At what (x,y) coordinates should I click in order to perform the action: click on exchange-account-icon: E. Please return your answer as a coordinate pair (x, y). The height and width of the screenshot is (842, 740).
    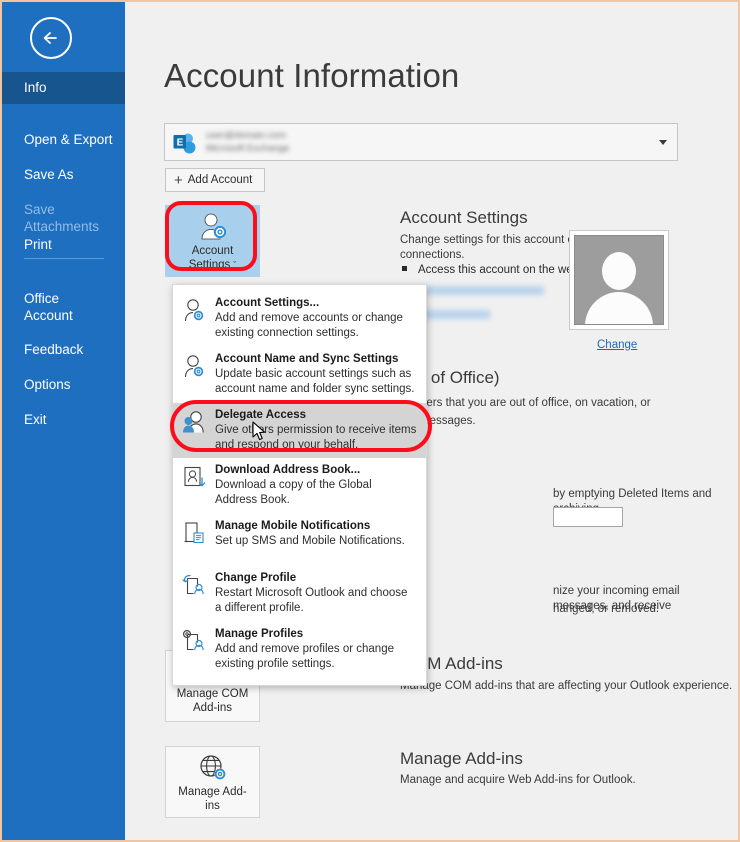
    Looking at the image, I should click on (184, 143).